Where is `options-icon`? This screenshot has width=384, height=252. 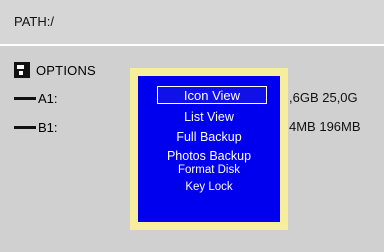 options-icon is located at coordinates (22, 70).